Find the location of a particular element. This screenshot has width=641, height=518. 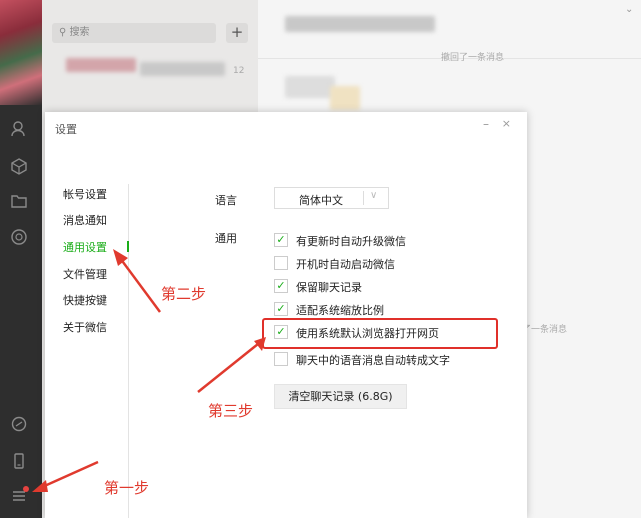

step1-arrowhead is located at coordinates (40, 486).